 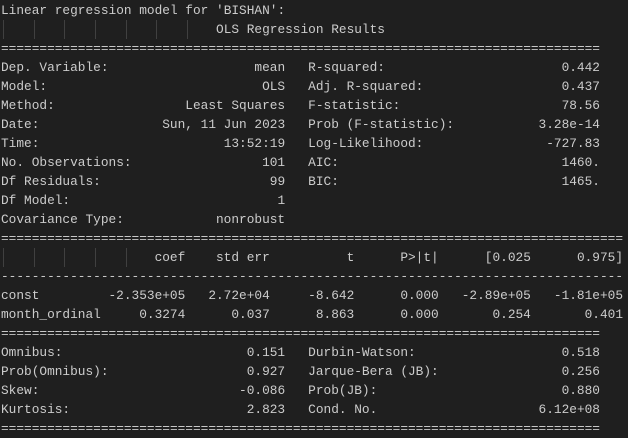 I want to click on stat-row: Omnibus: 0.151 Durbin-Watson: 0.518, so click(x=314, y=352).